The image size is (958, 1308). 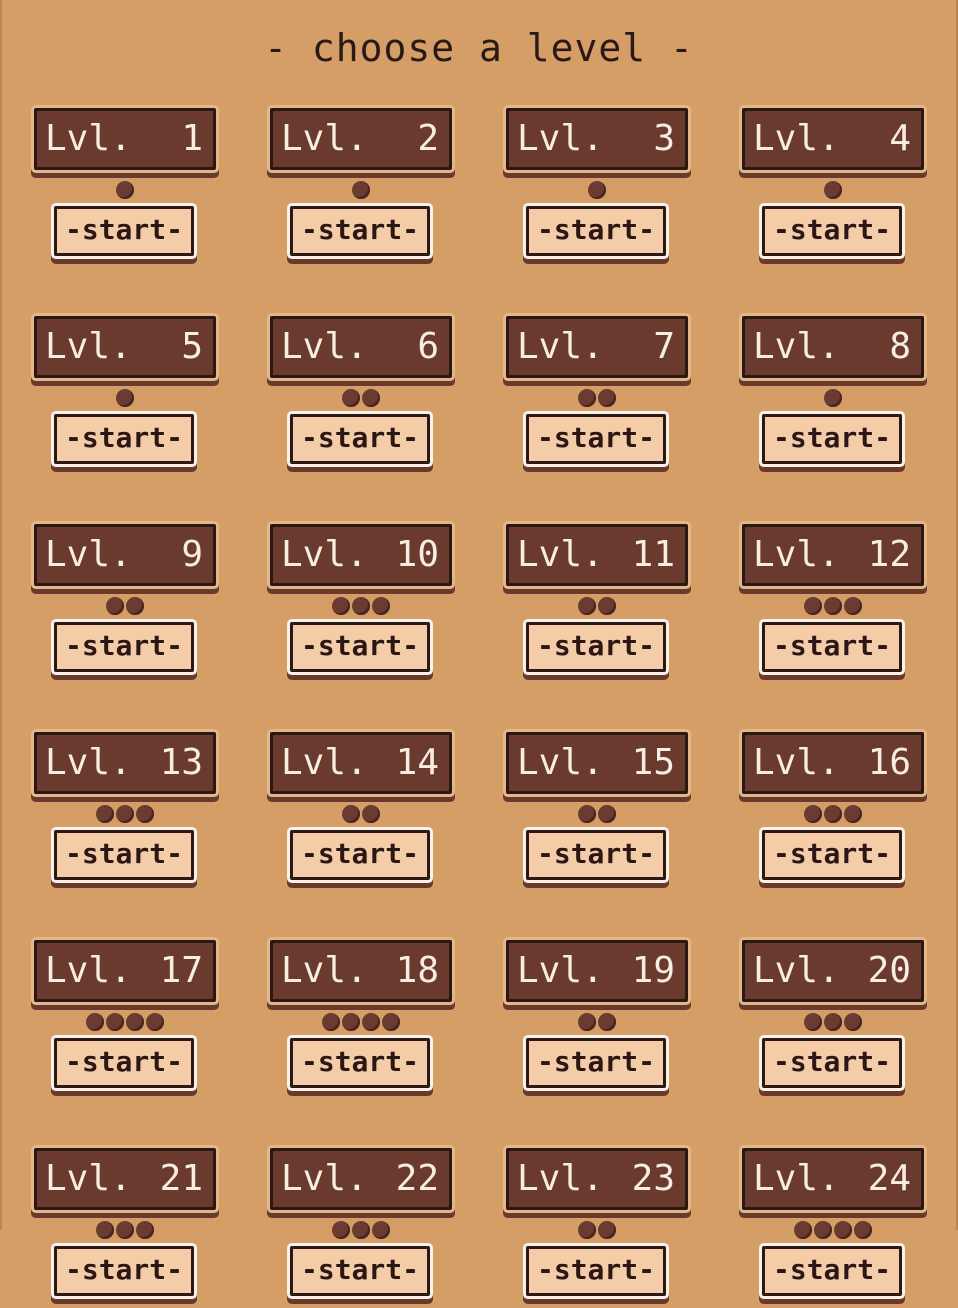 I want to click on level-card: Lvl. 12 -start-, so click(x=833, y=604).